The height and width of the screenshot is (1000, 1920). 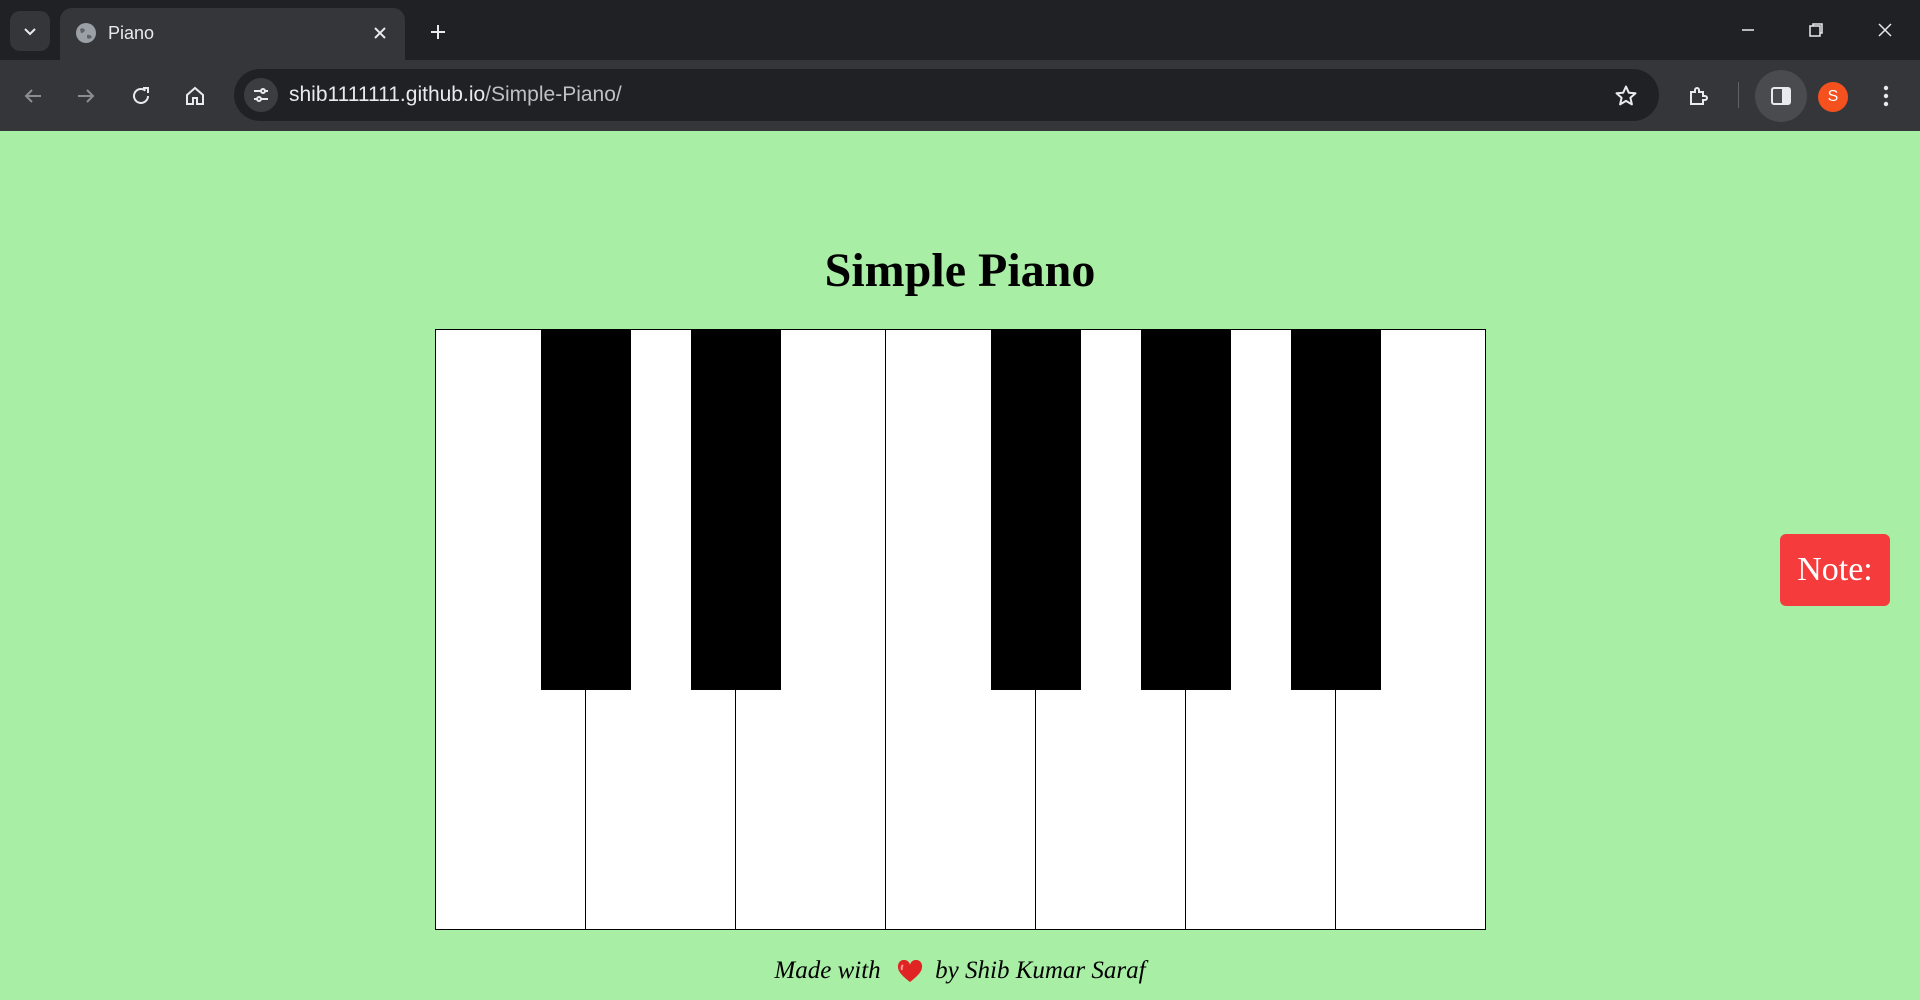 I want to click on toolbar-separator, so click(x=1738, y=95).